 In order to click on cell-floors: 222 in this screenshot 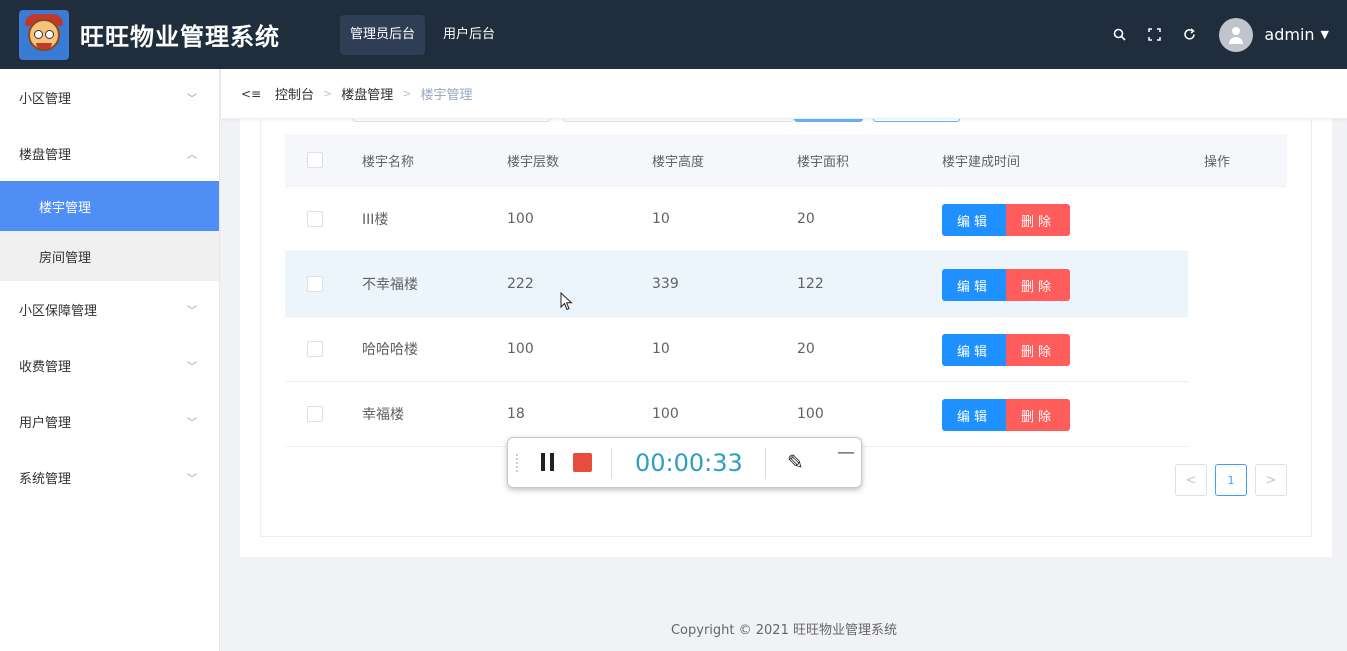, I will do `click(520, 284)`.